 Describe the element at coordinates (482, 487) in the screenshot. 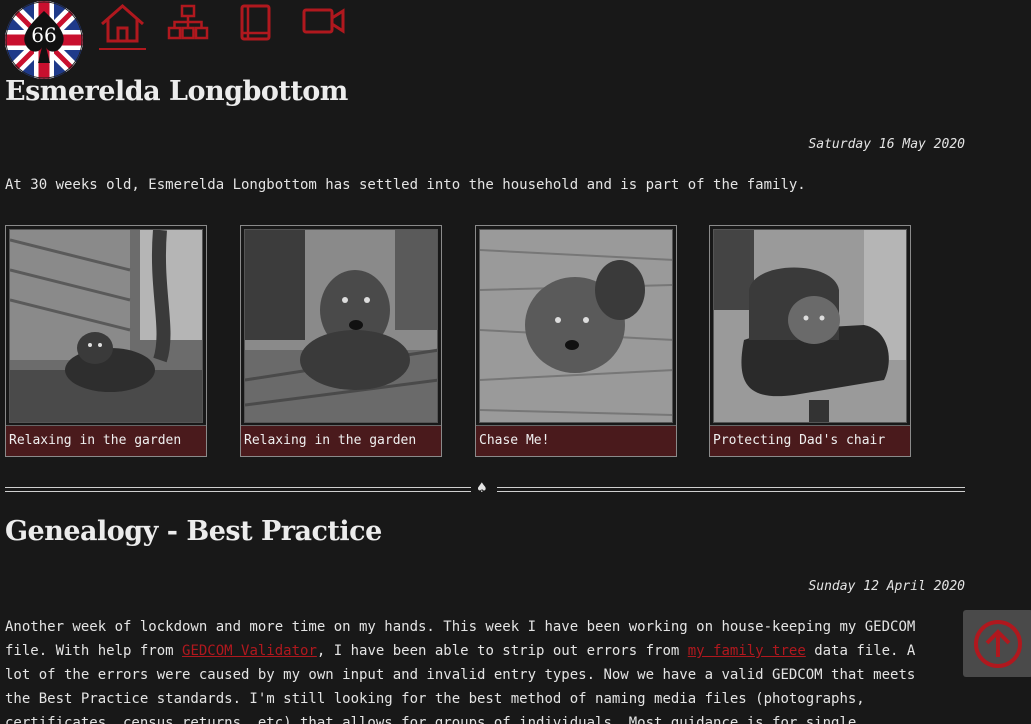

I see `spade-icon: ♠` at that location.